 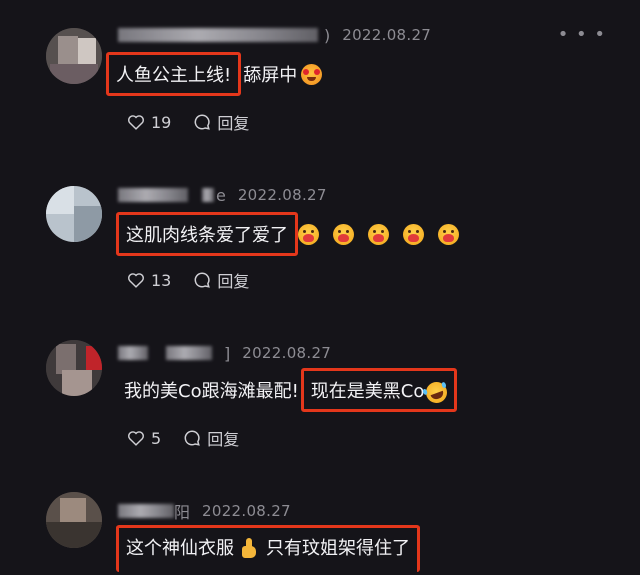 What do you see at coordinates (270, 75) in the screenshot?
I see `comment-text-after: 舔屏中` at bounding box center [270, 75].